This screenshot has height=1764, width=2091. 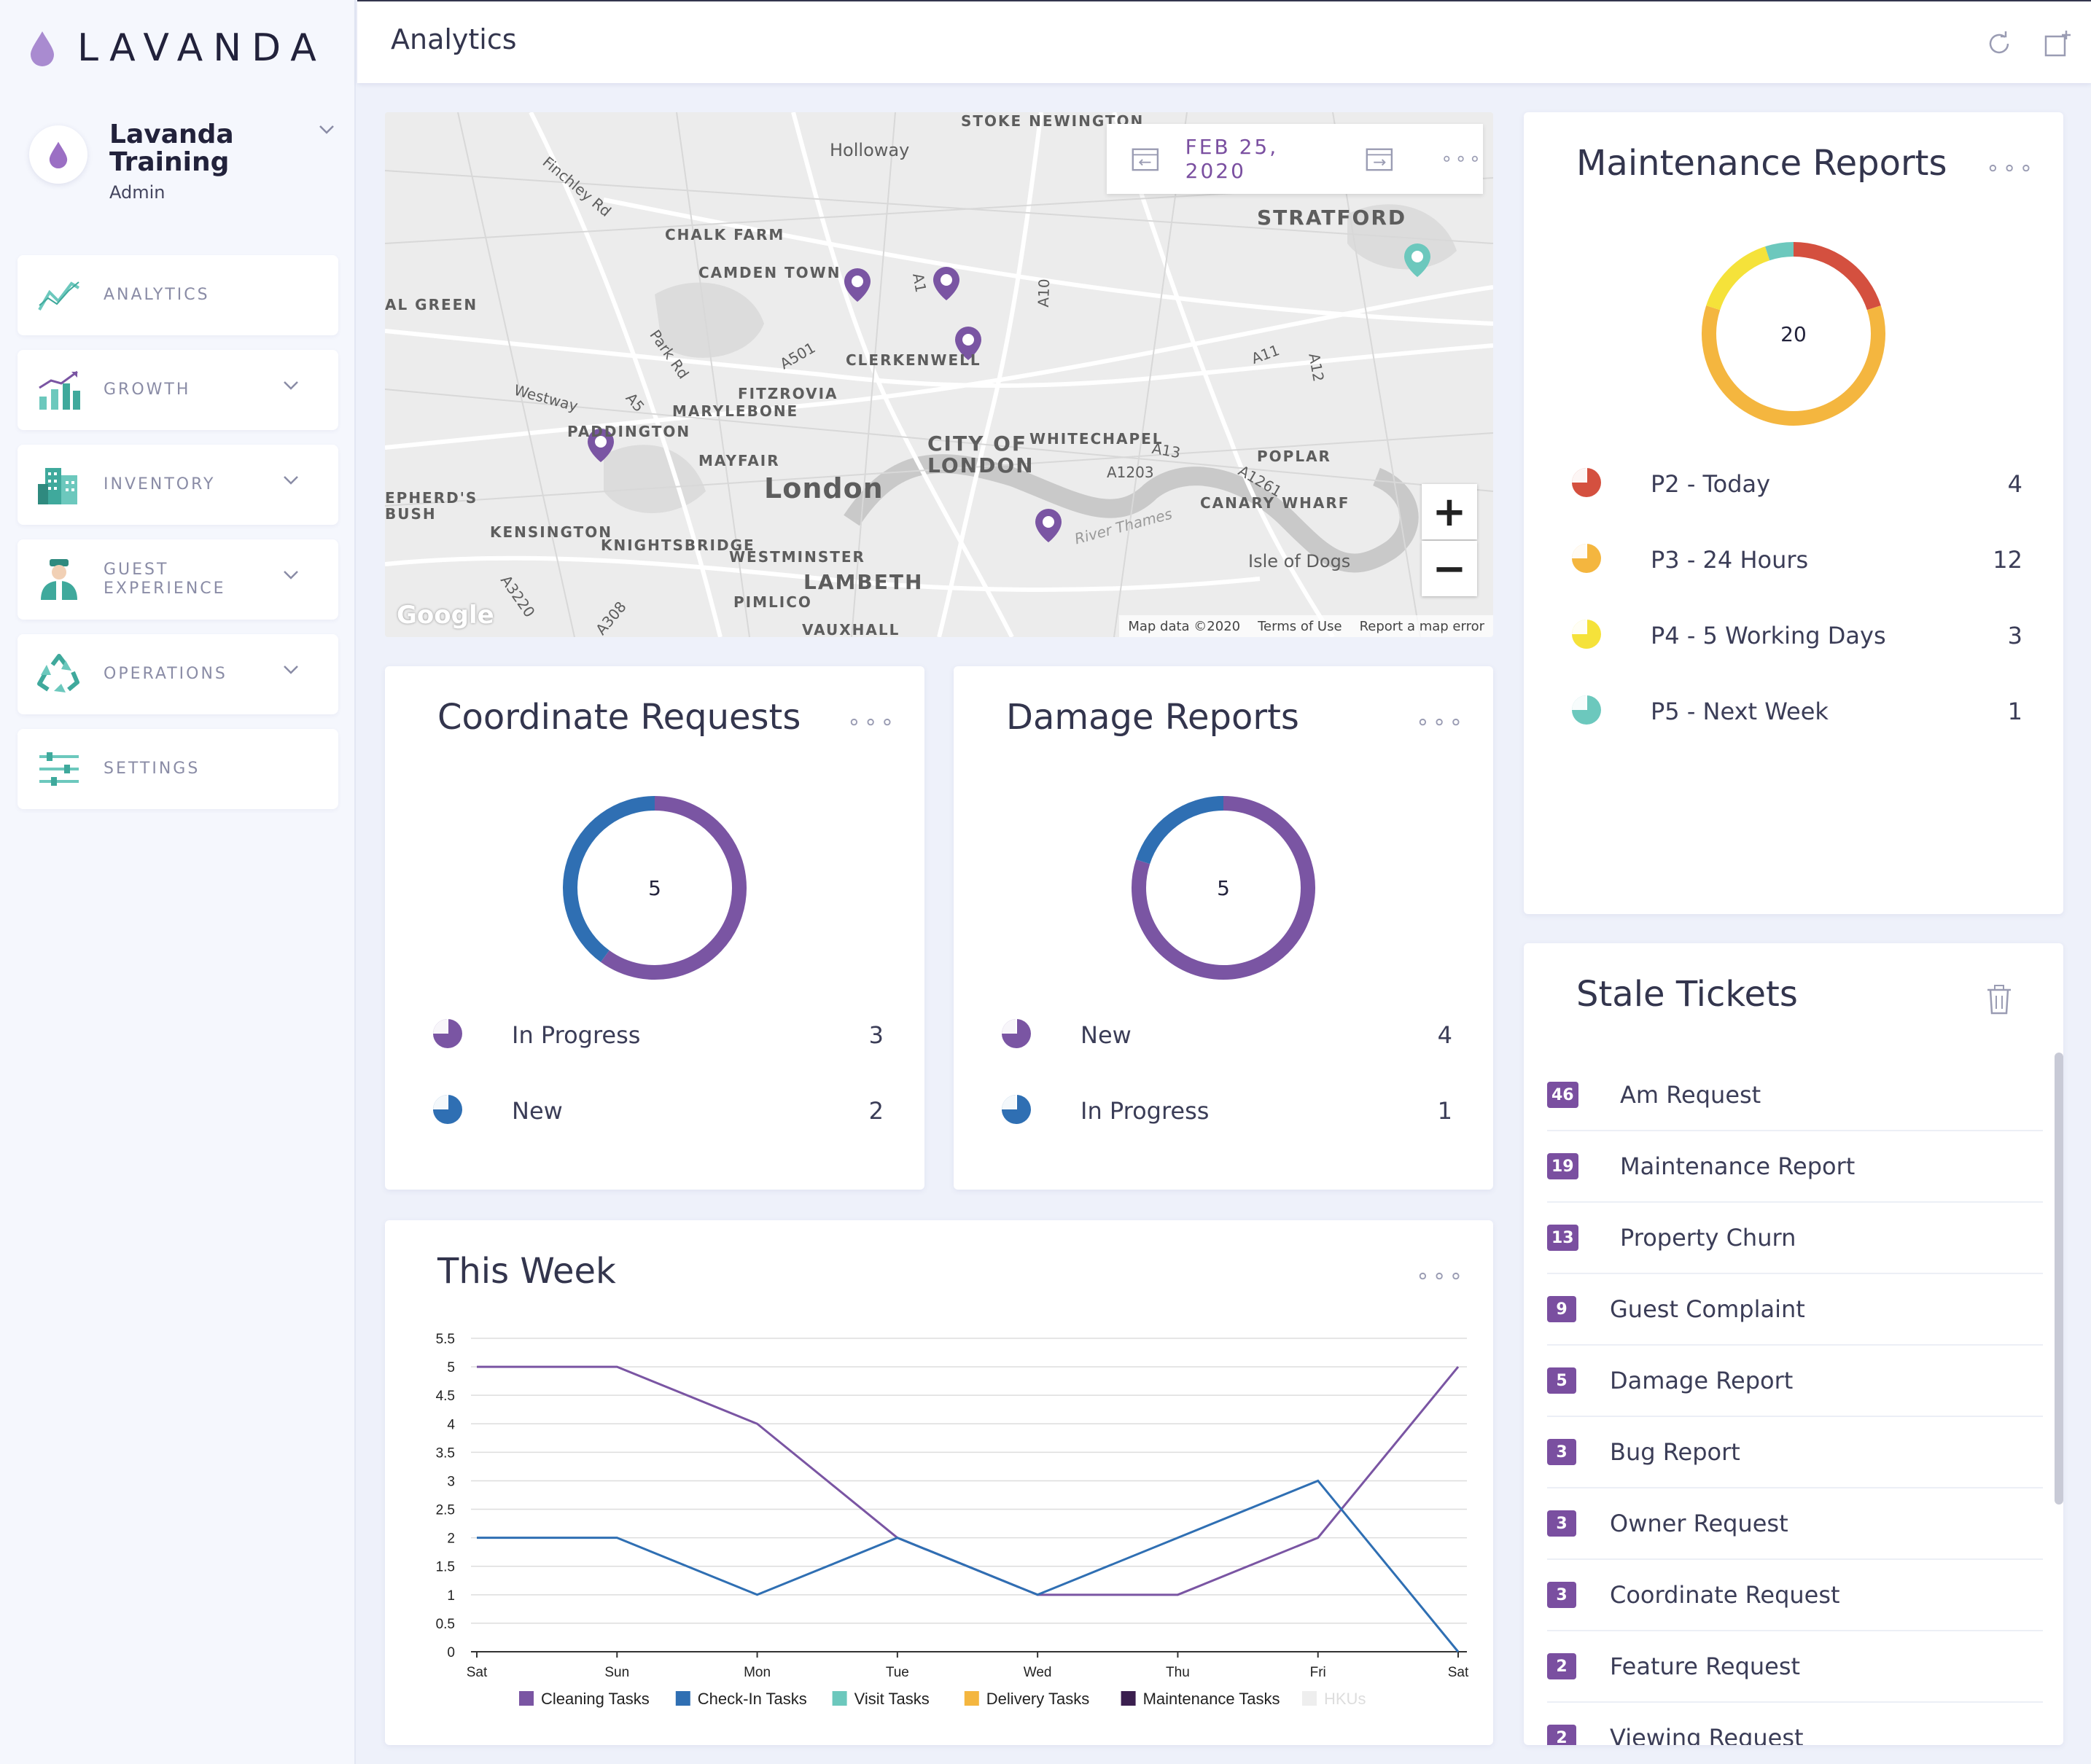 What do you see at coordinates (2057, 43) in the screenshot?
I see `add-widget-icon` at bounding box center [2057, 43].